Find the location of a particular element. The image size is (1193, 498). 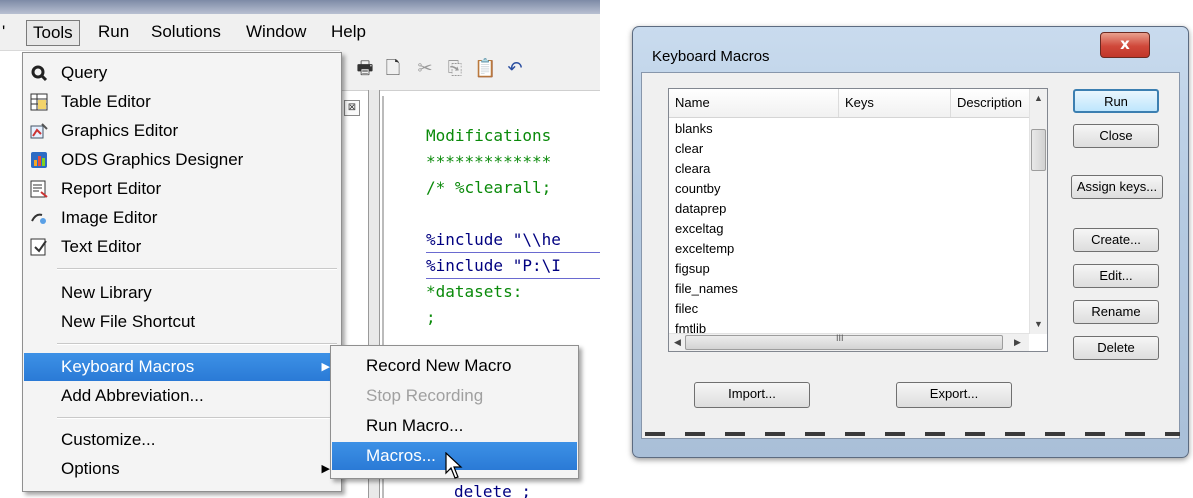

mouse-pointer-icon is located at coordinates (454, 465).